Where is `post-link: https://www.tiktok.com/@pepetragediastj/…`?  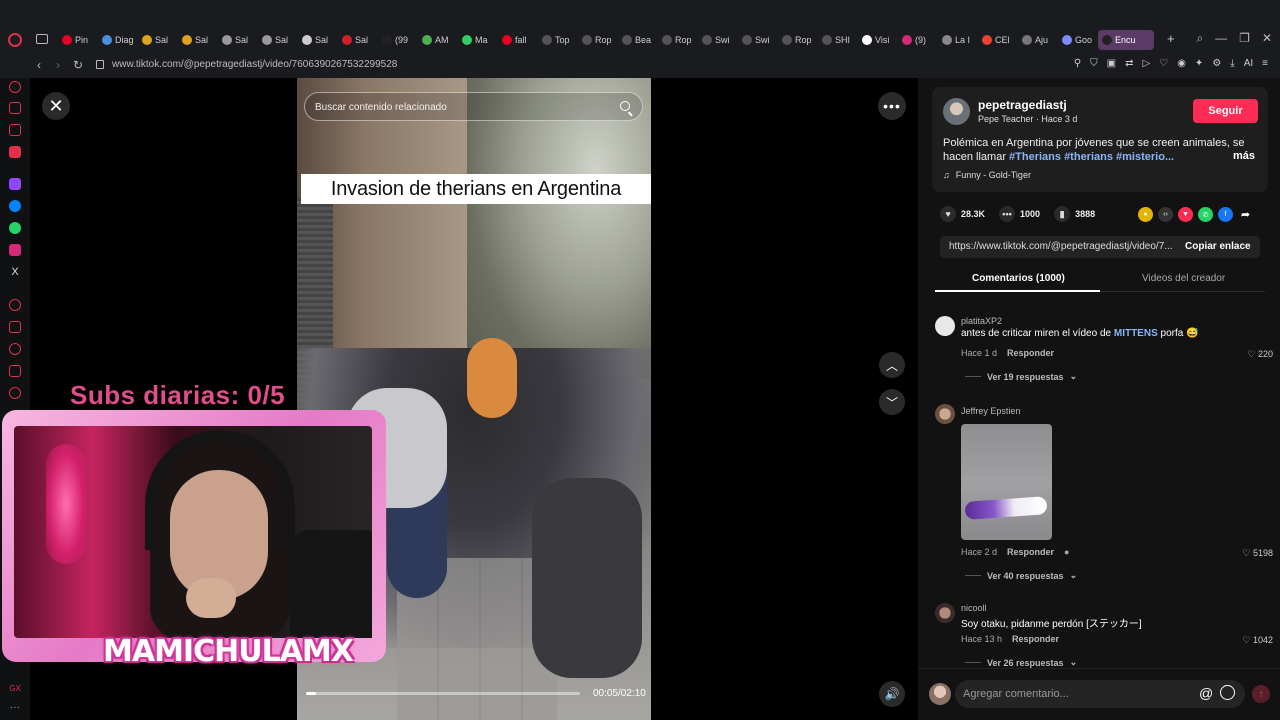 post-link: https://www.tiktok.com/@pepetragediastj/… is located at coordinates (1062, 246).